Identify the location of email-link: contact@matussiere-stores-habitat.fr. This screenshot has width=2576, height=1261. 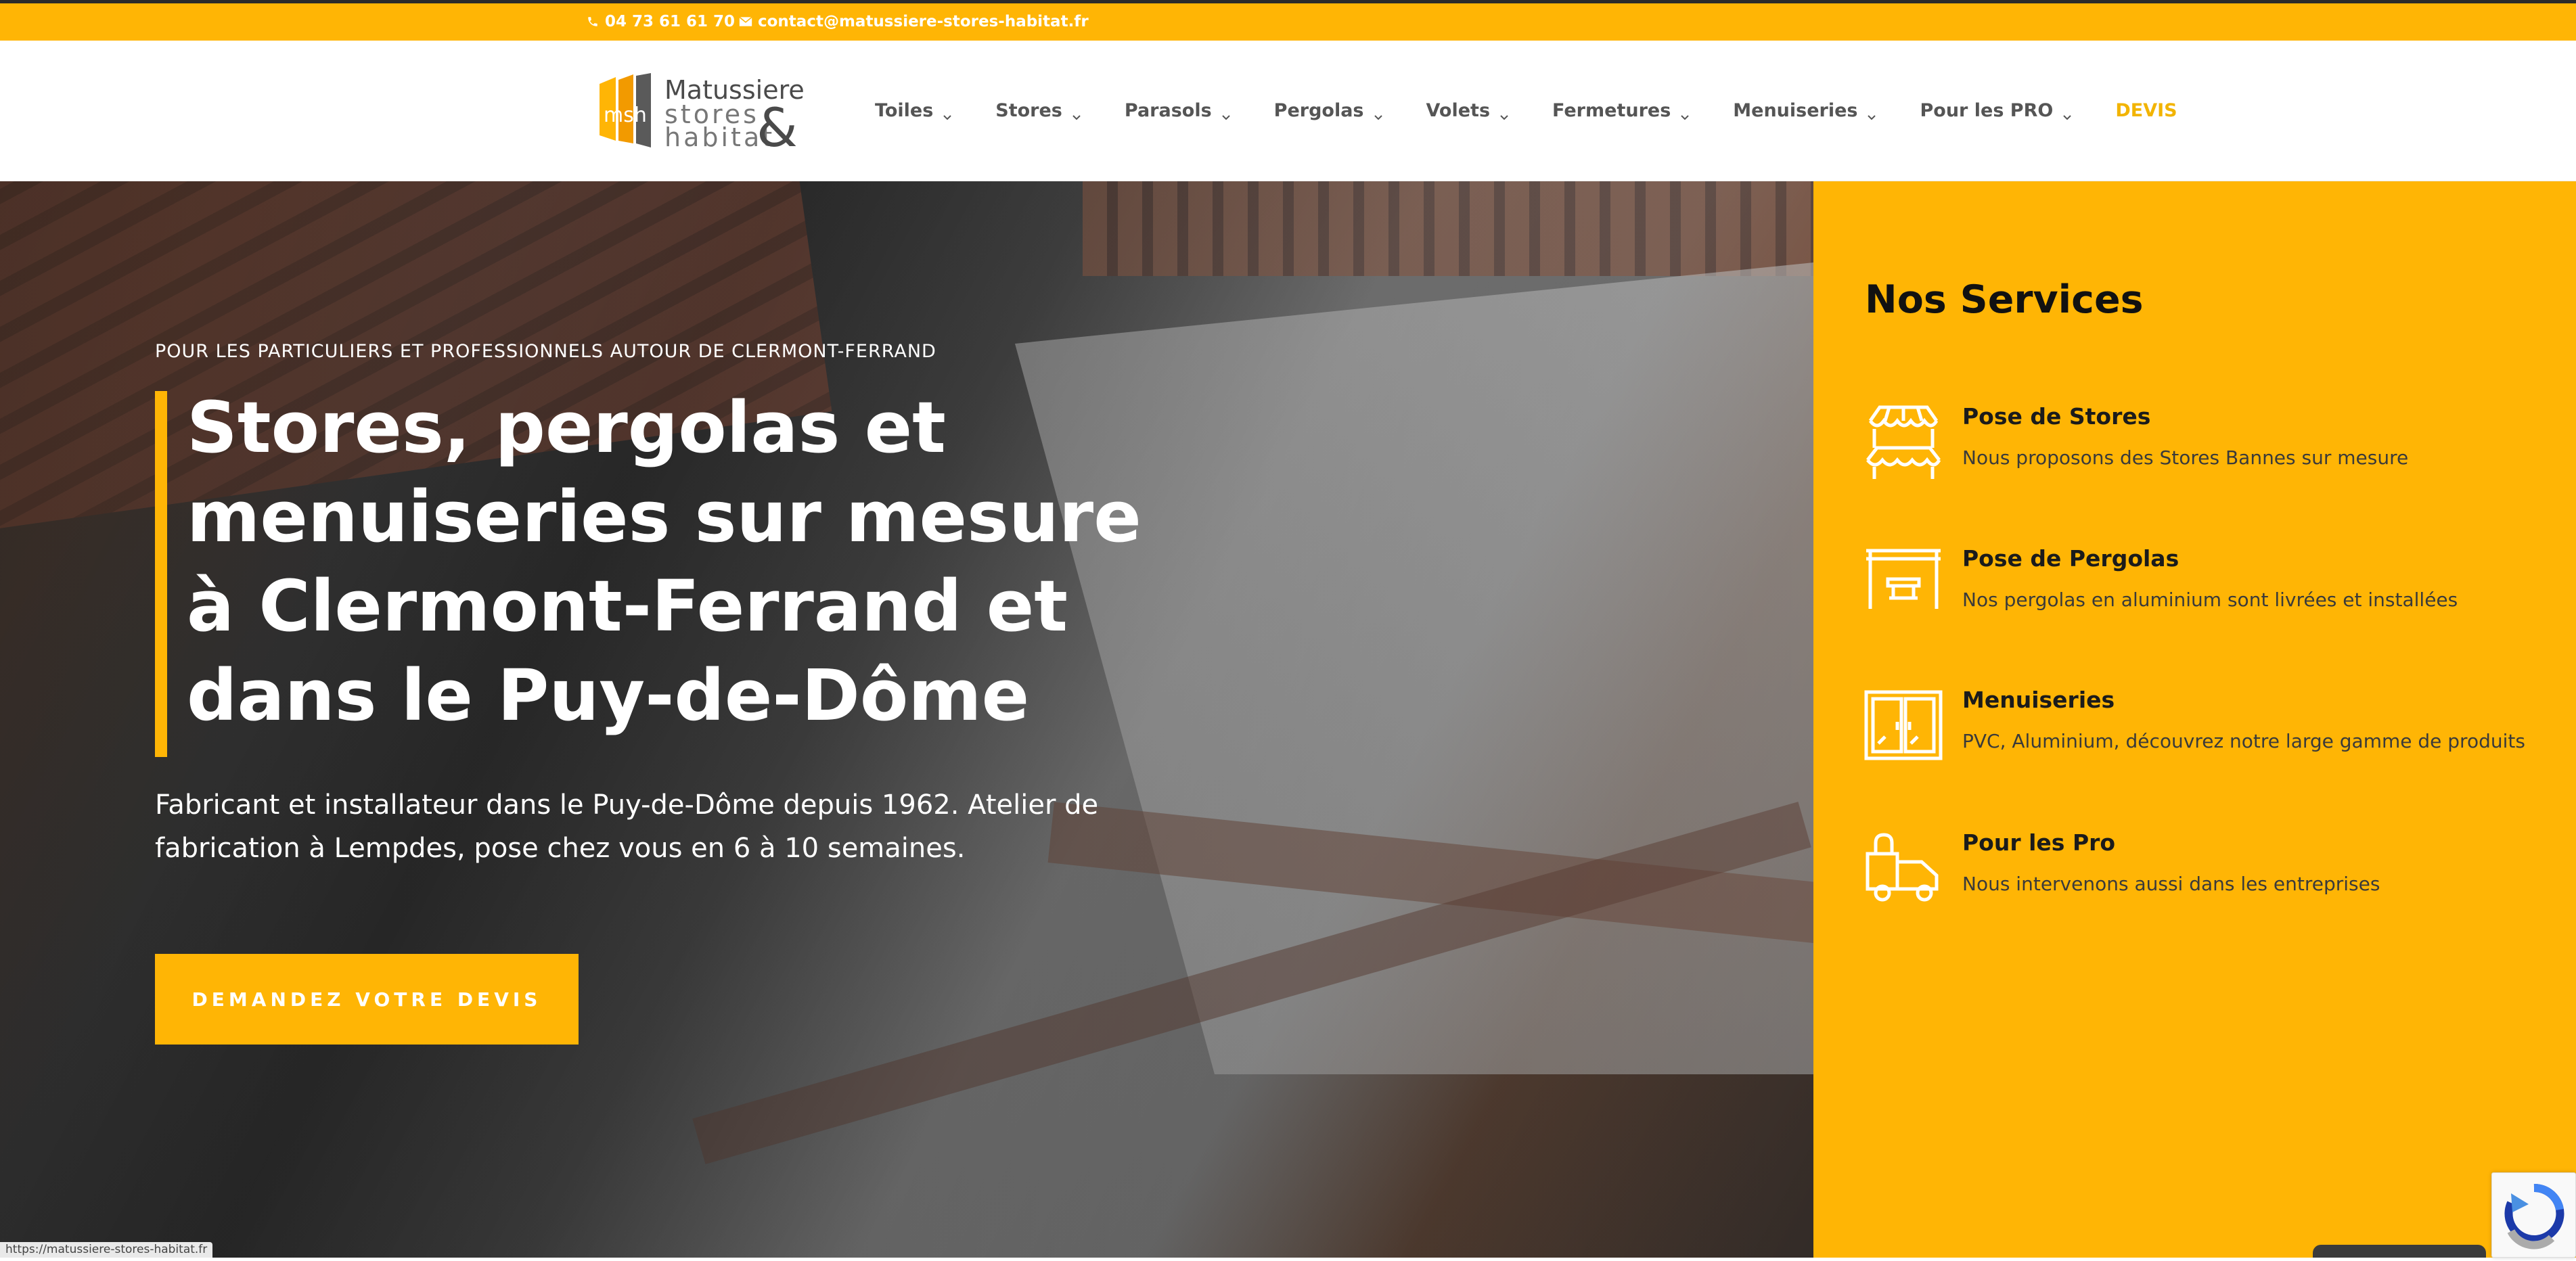
(914, 22).